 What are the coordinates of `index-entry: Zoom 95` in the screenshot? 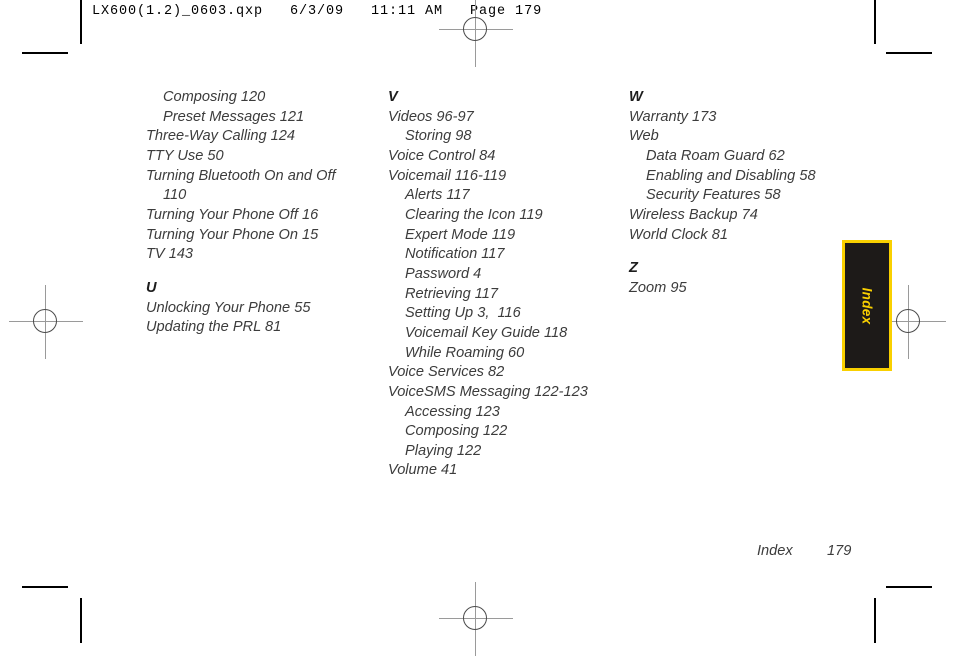 It's located at (736, 289).